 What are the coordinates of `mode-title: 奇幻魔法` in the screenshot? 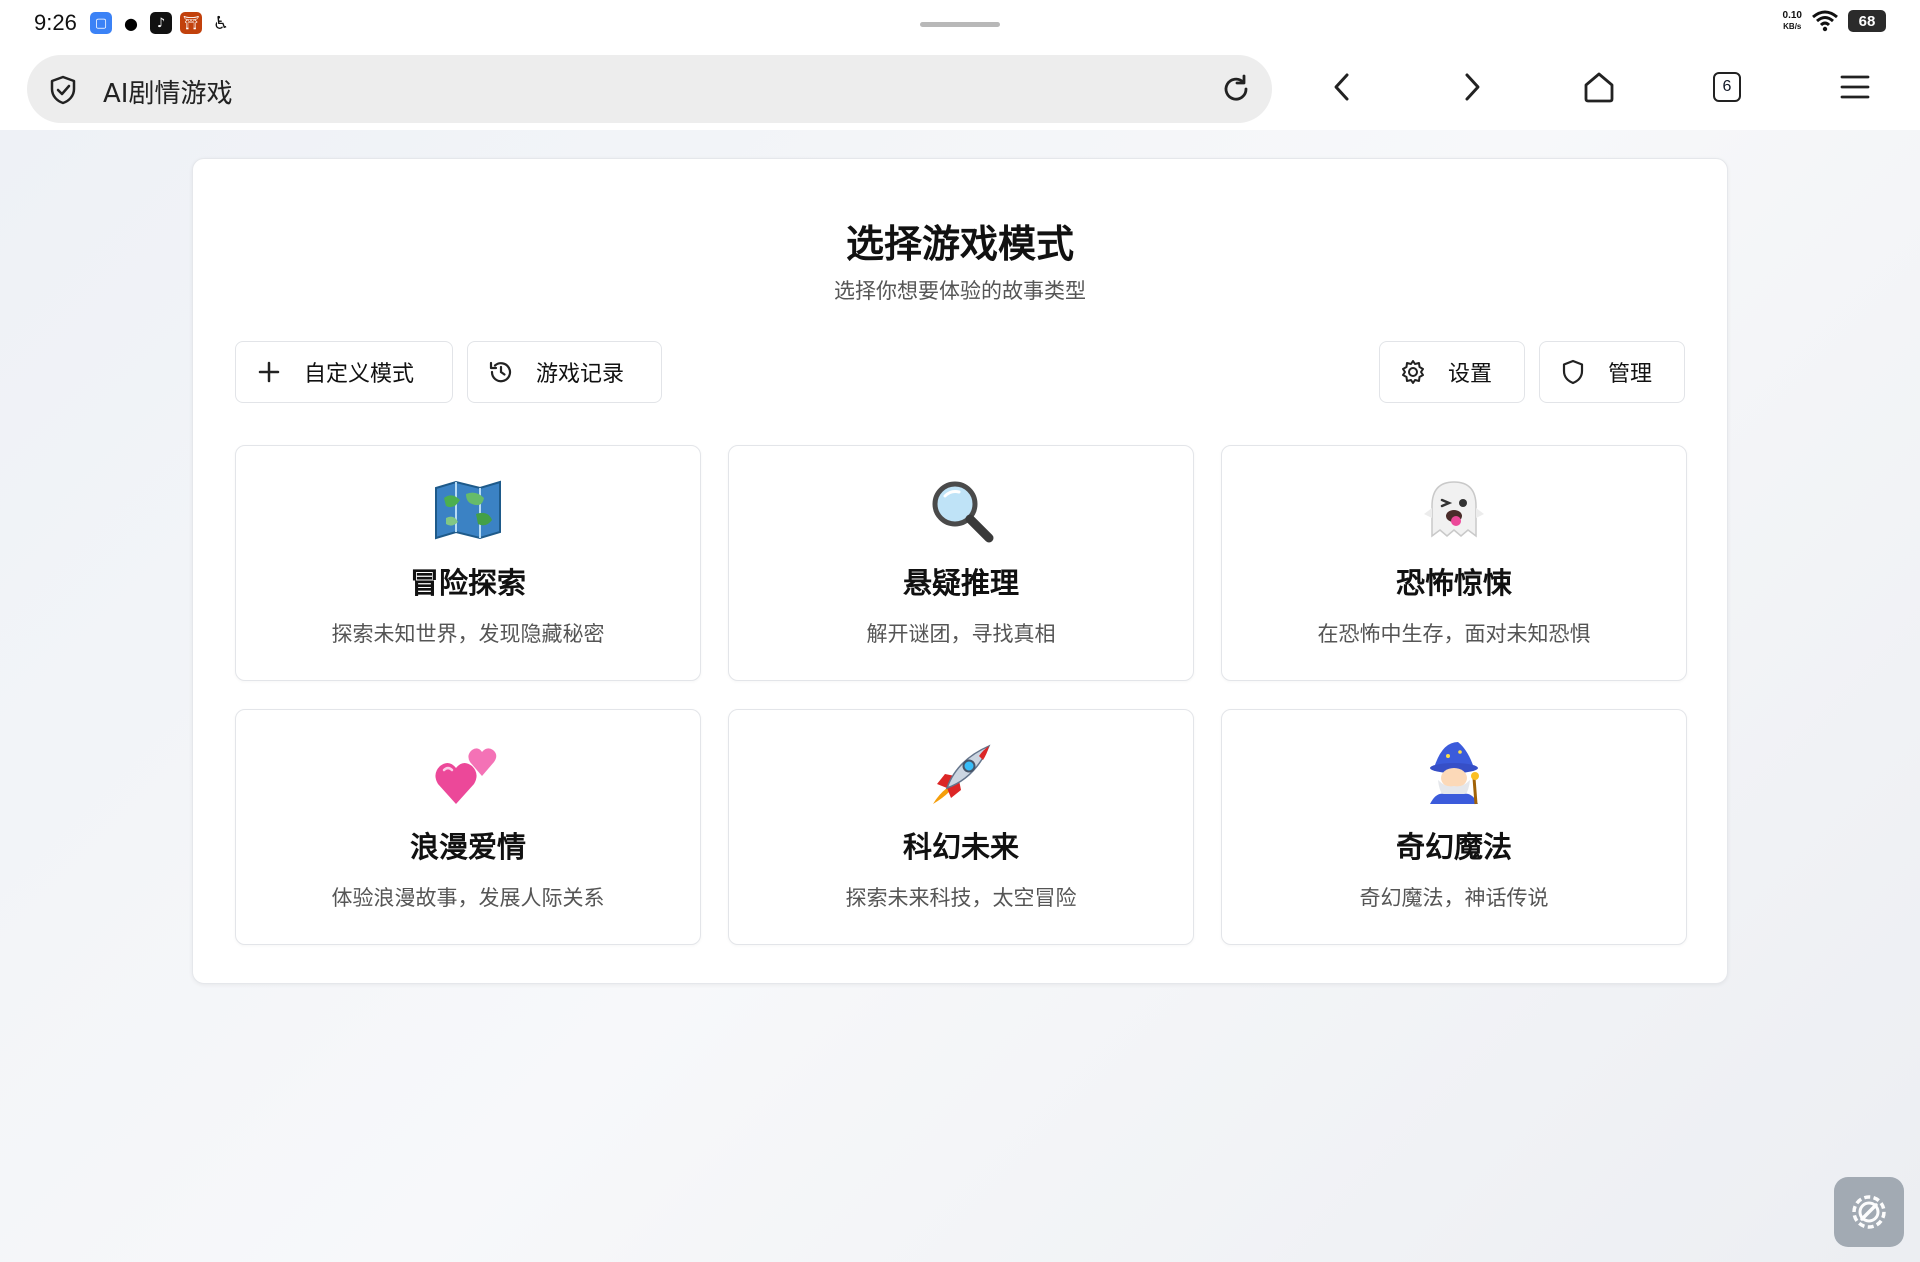 It's located at (1453, 847).